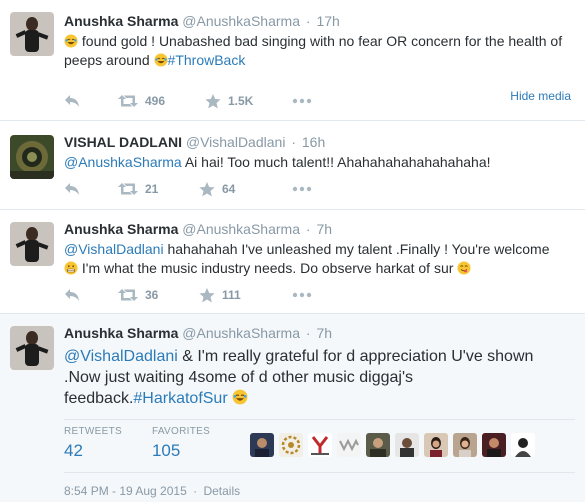 This screenshot has width=585, height=502. I want to click on tweet-footer: 8:54 PM - 19 Aug 2015 · Details, so click(152, 491).